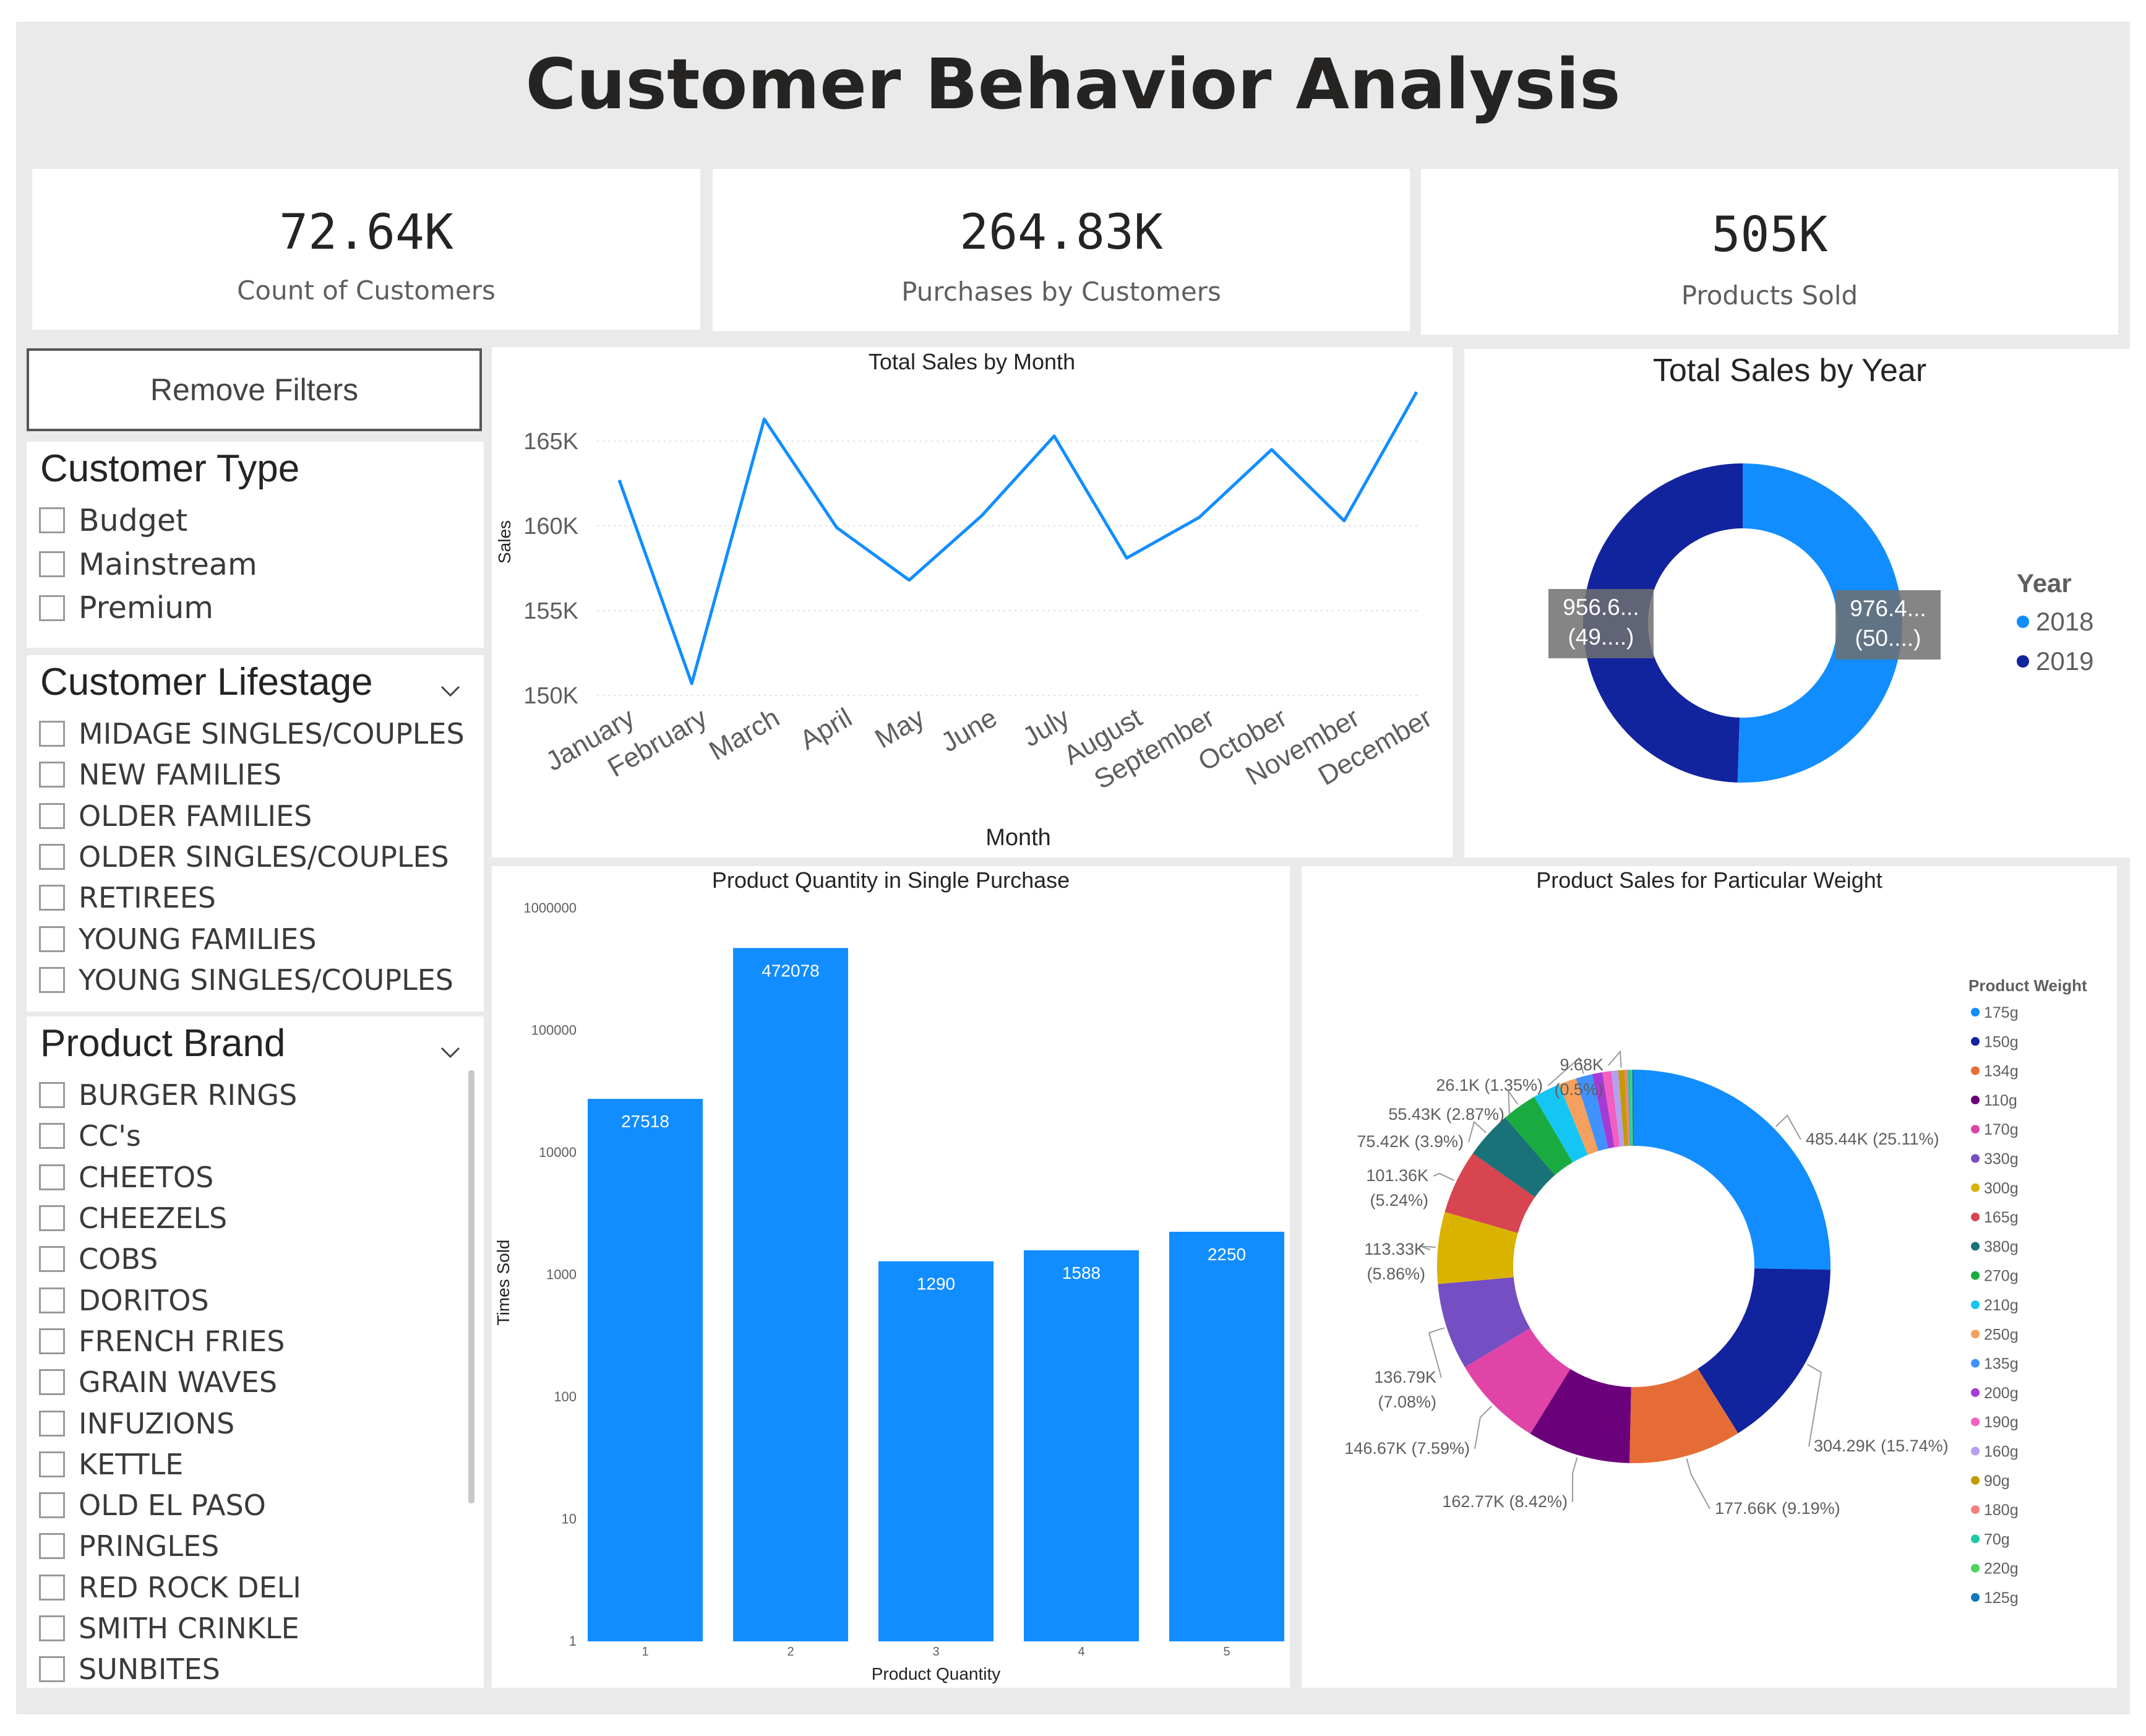 The height and width of the screenshot is (1736, 2146). I want to click on lifestage-option: OLDER SINGLES/COUPLES, so click(252, 856).